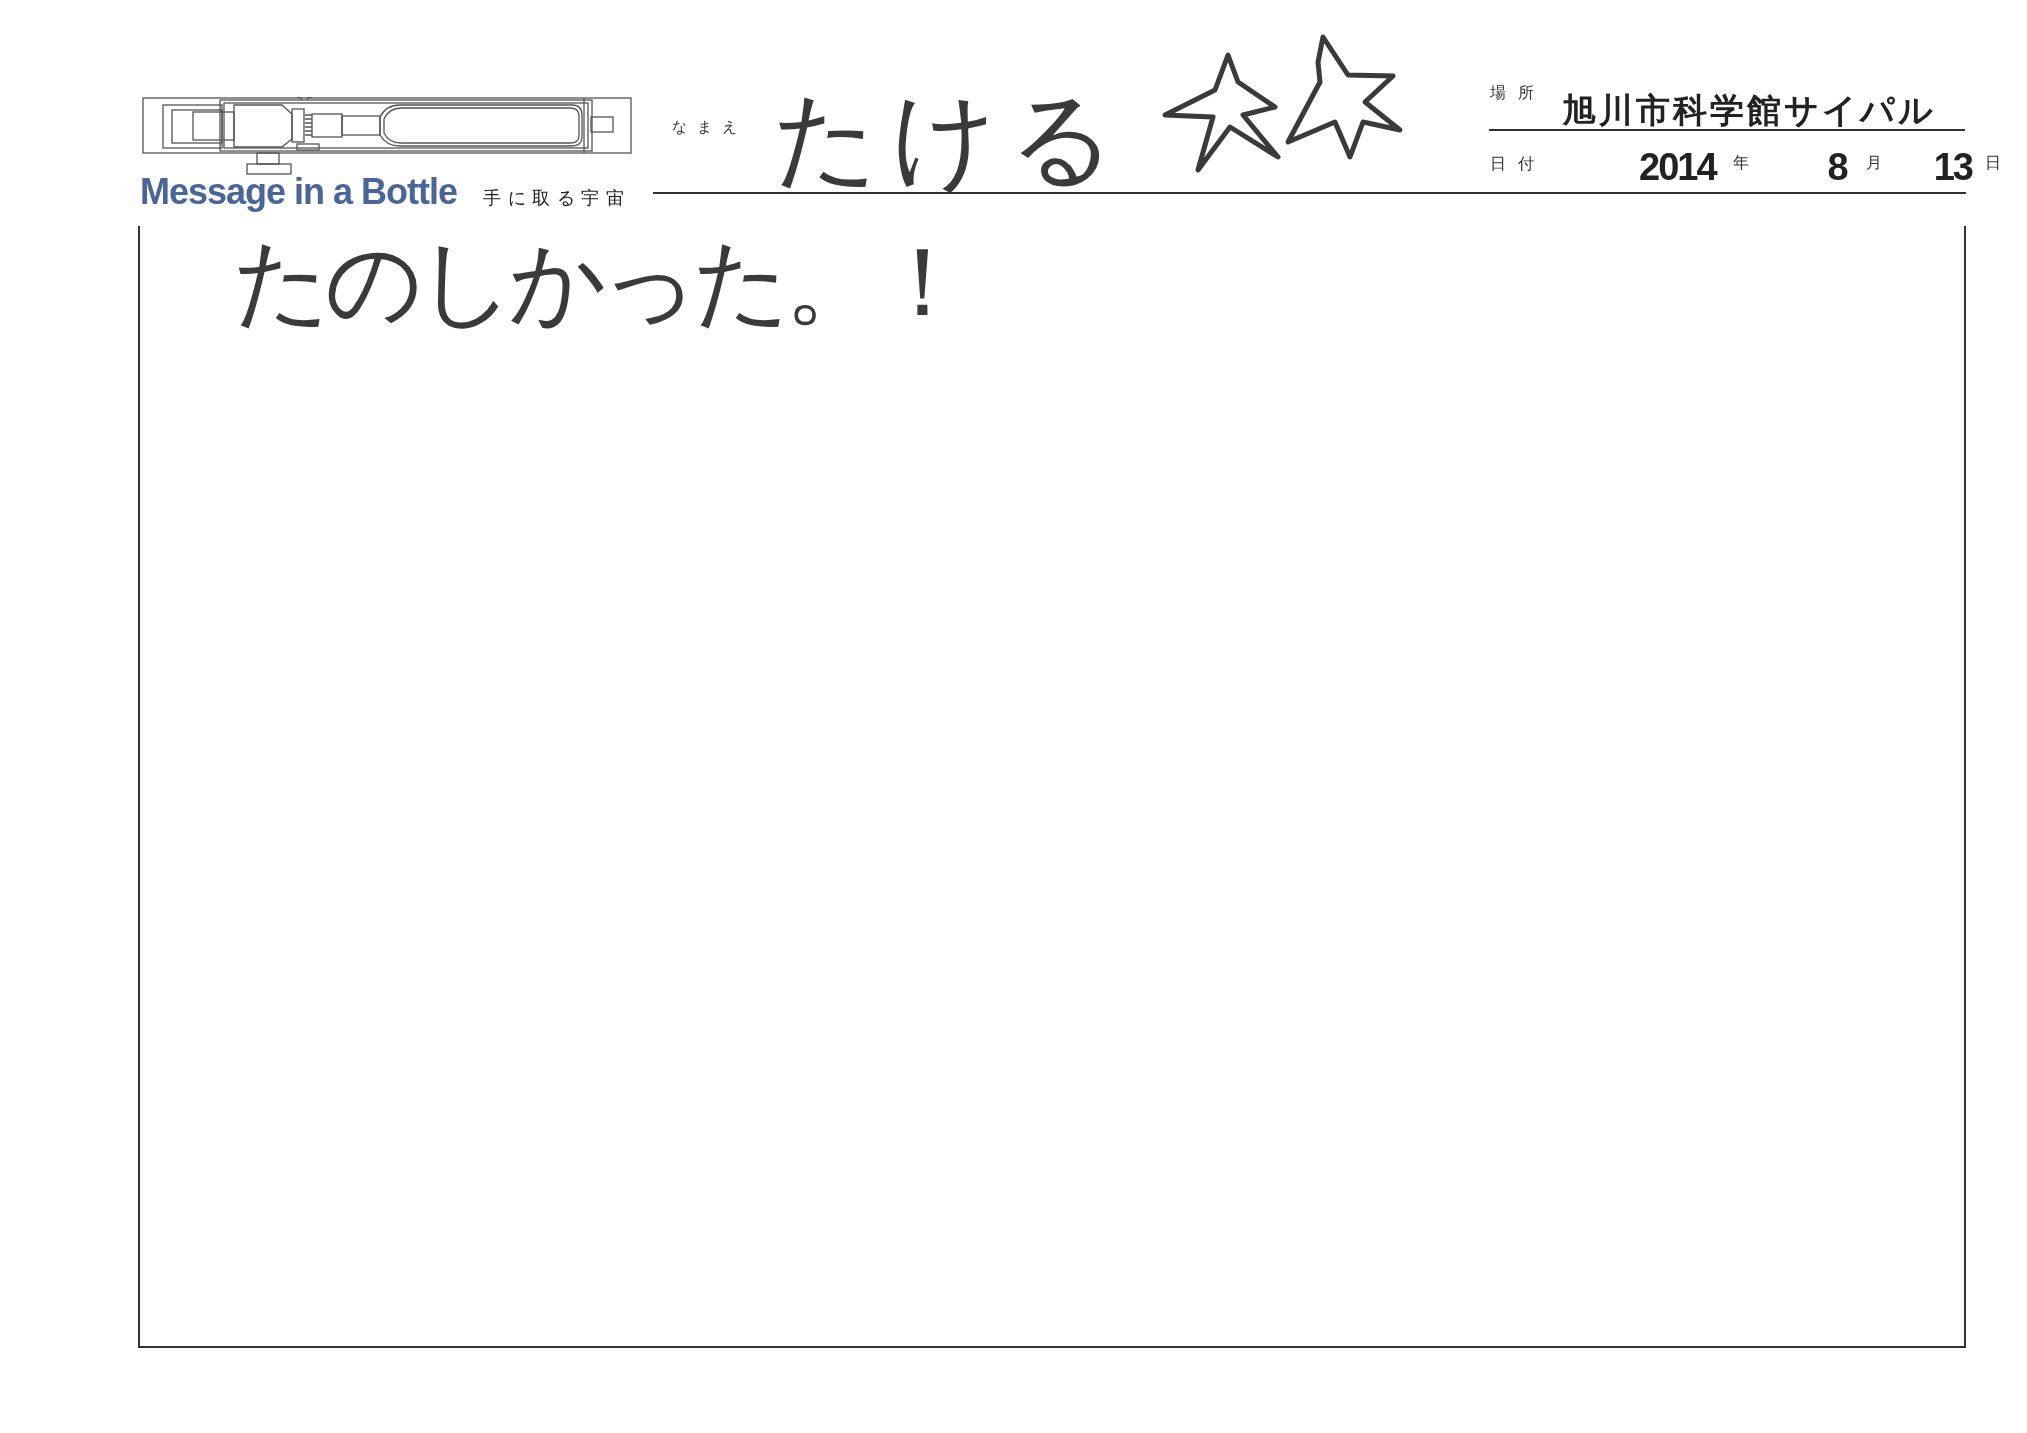 Image resolution: width=2027 pixels, height=1433 pixels. Describe the element at coordinates (1837, 167) in the screenshot. I see `month-field: 8` at that location.